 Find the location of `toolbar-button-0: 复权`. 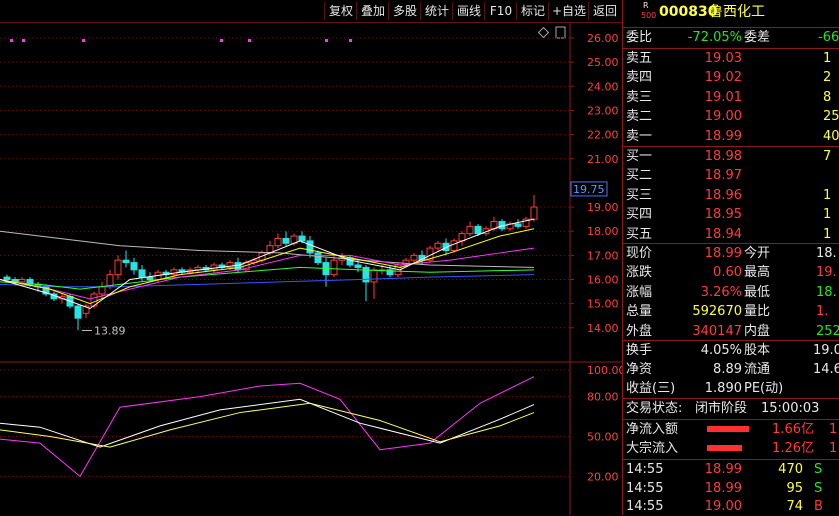

toolbar-button-0: 复权 is located at coordinates (340, 11).